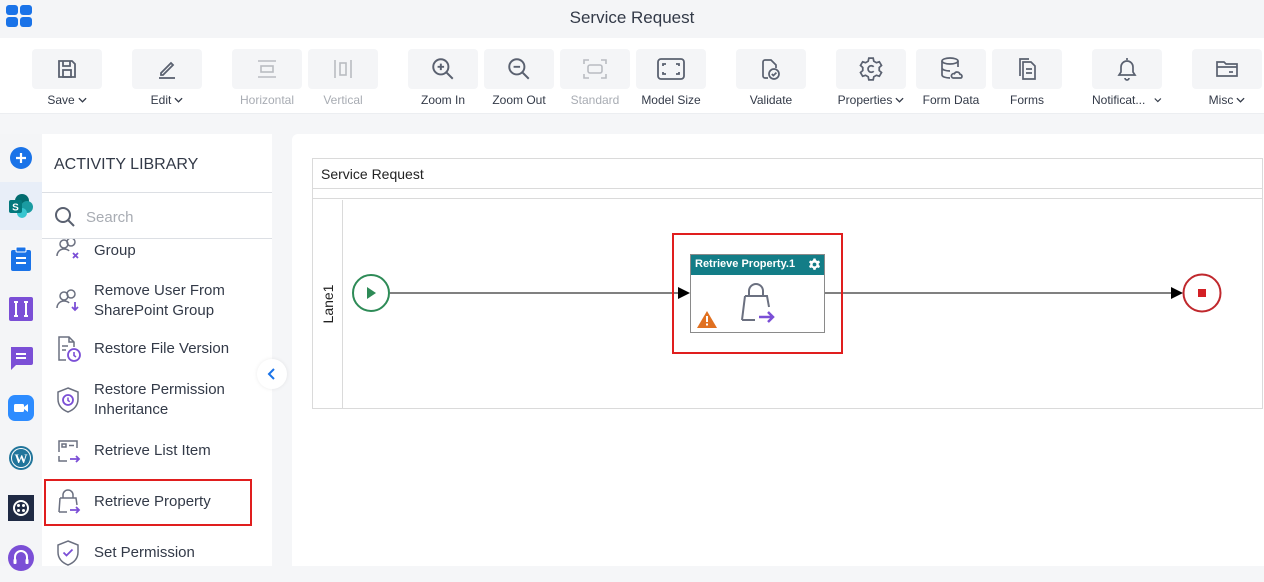 The width and height of the screenshot is (1264, 582). Describe the element at coordinates (1227, 69) in the screenshot. I see `folder-icon` at that location.